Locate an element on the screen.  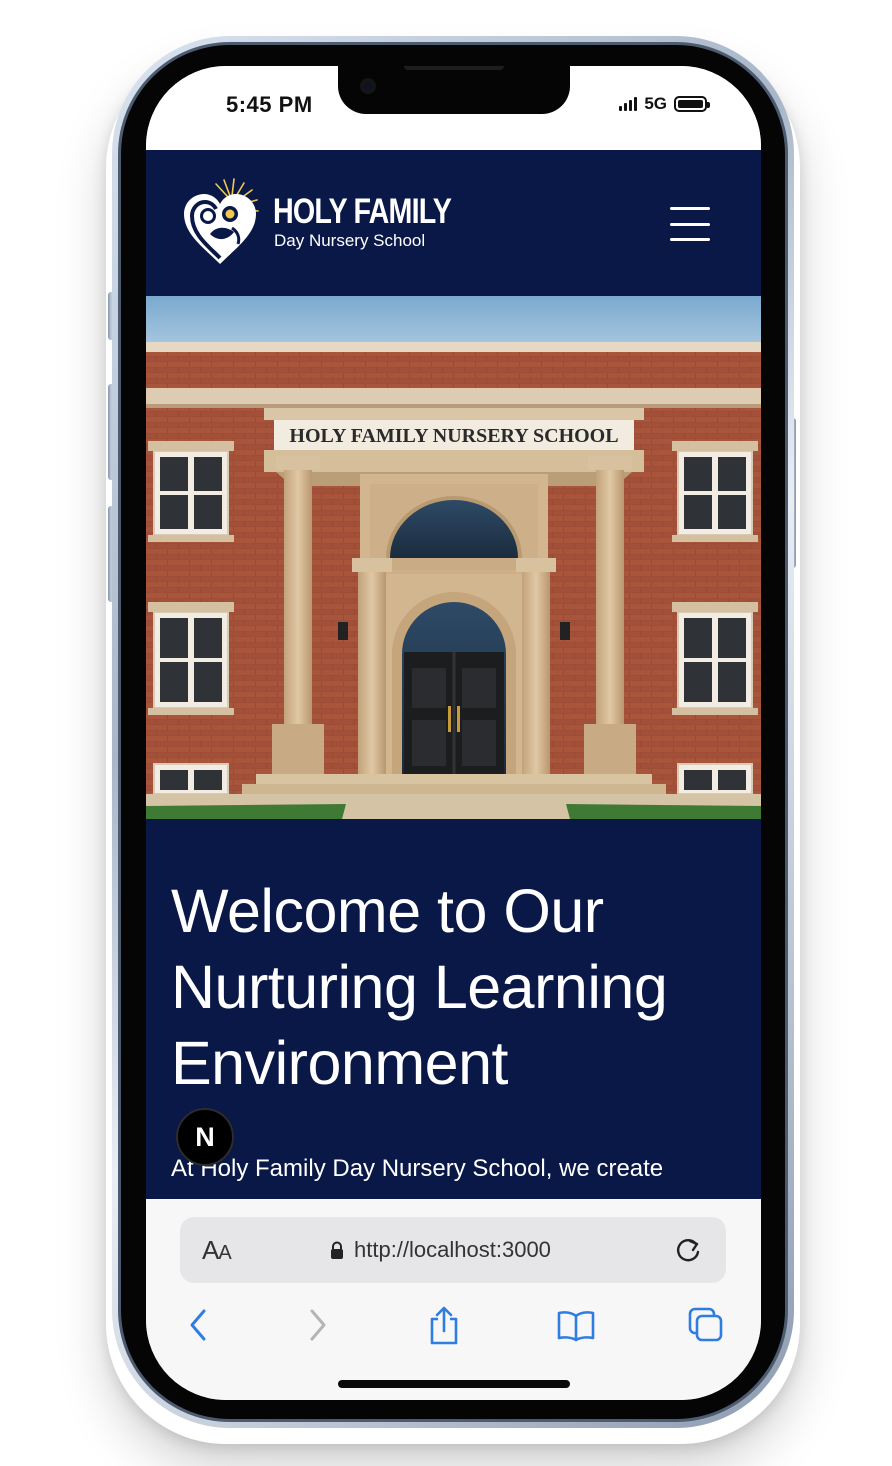
browser-bottom-bar: AA http://localhost:3000 is located at coordinates (453, 1299).